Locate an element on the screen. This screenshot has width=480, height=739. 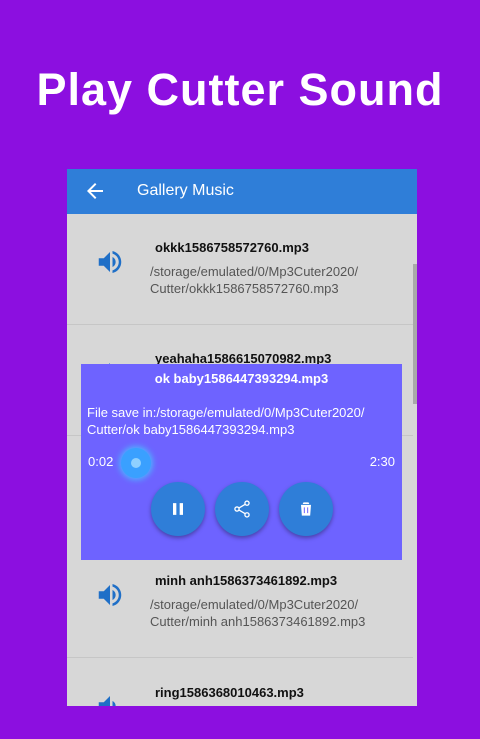
file-name: minh anh1586373461892.mp3 is located at coordinates (246, 580).